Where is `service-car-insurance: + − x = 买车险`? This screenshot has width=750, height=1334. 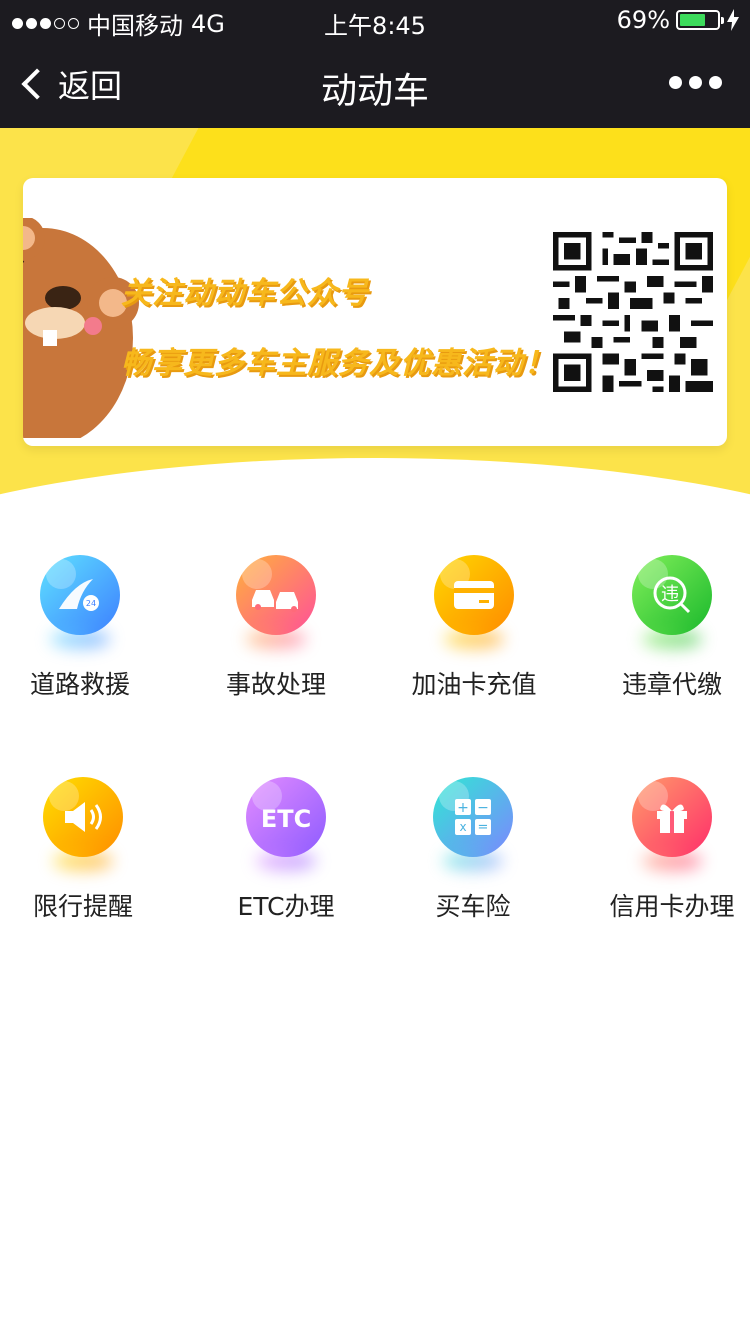 service-car-insurance: + − x = 买车险 is located at coordinates (473, 850).